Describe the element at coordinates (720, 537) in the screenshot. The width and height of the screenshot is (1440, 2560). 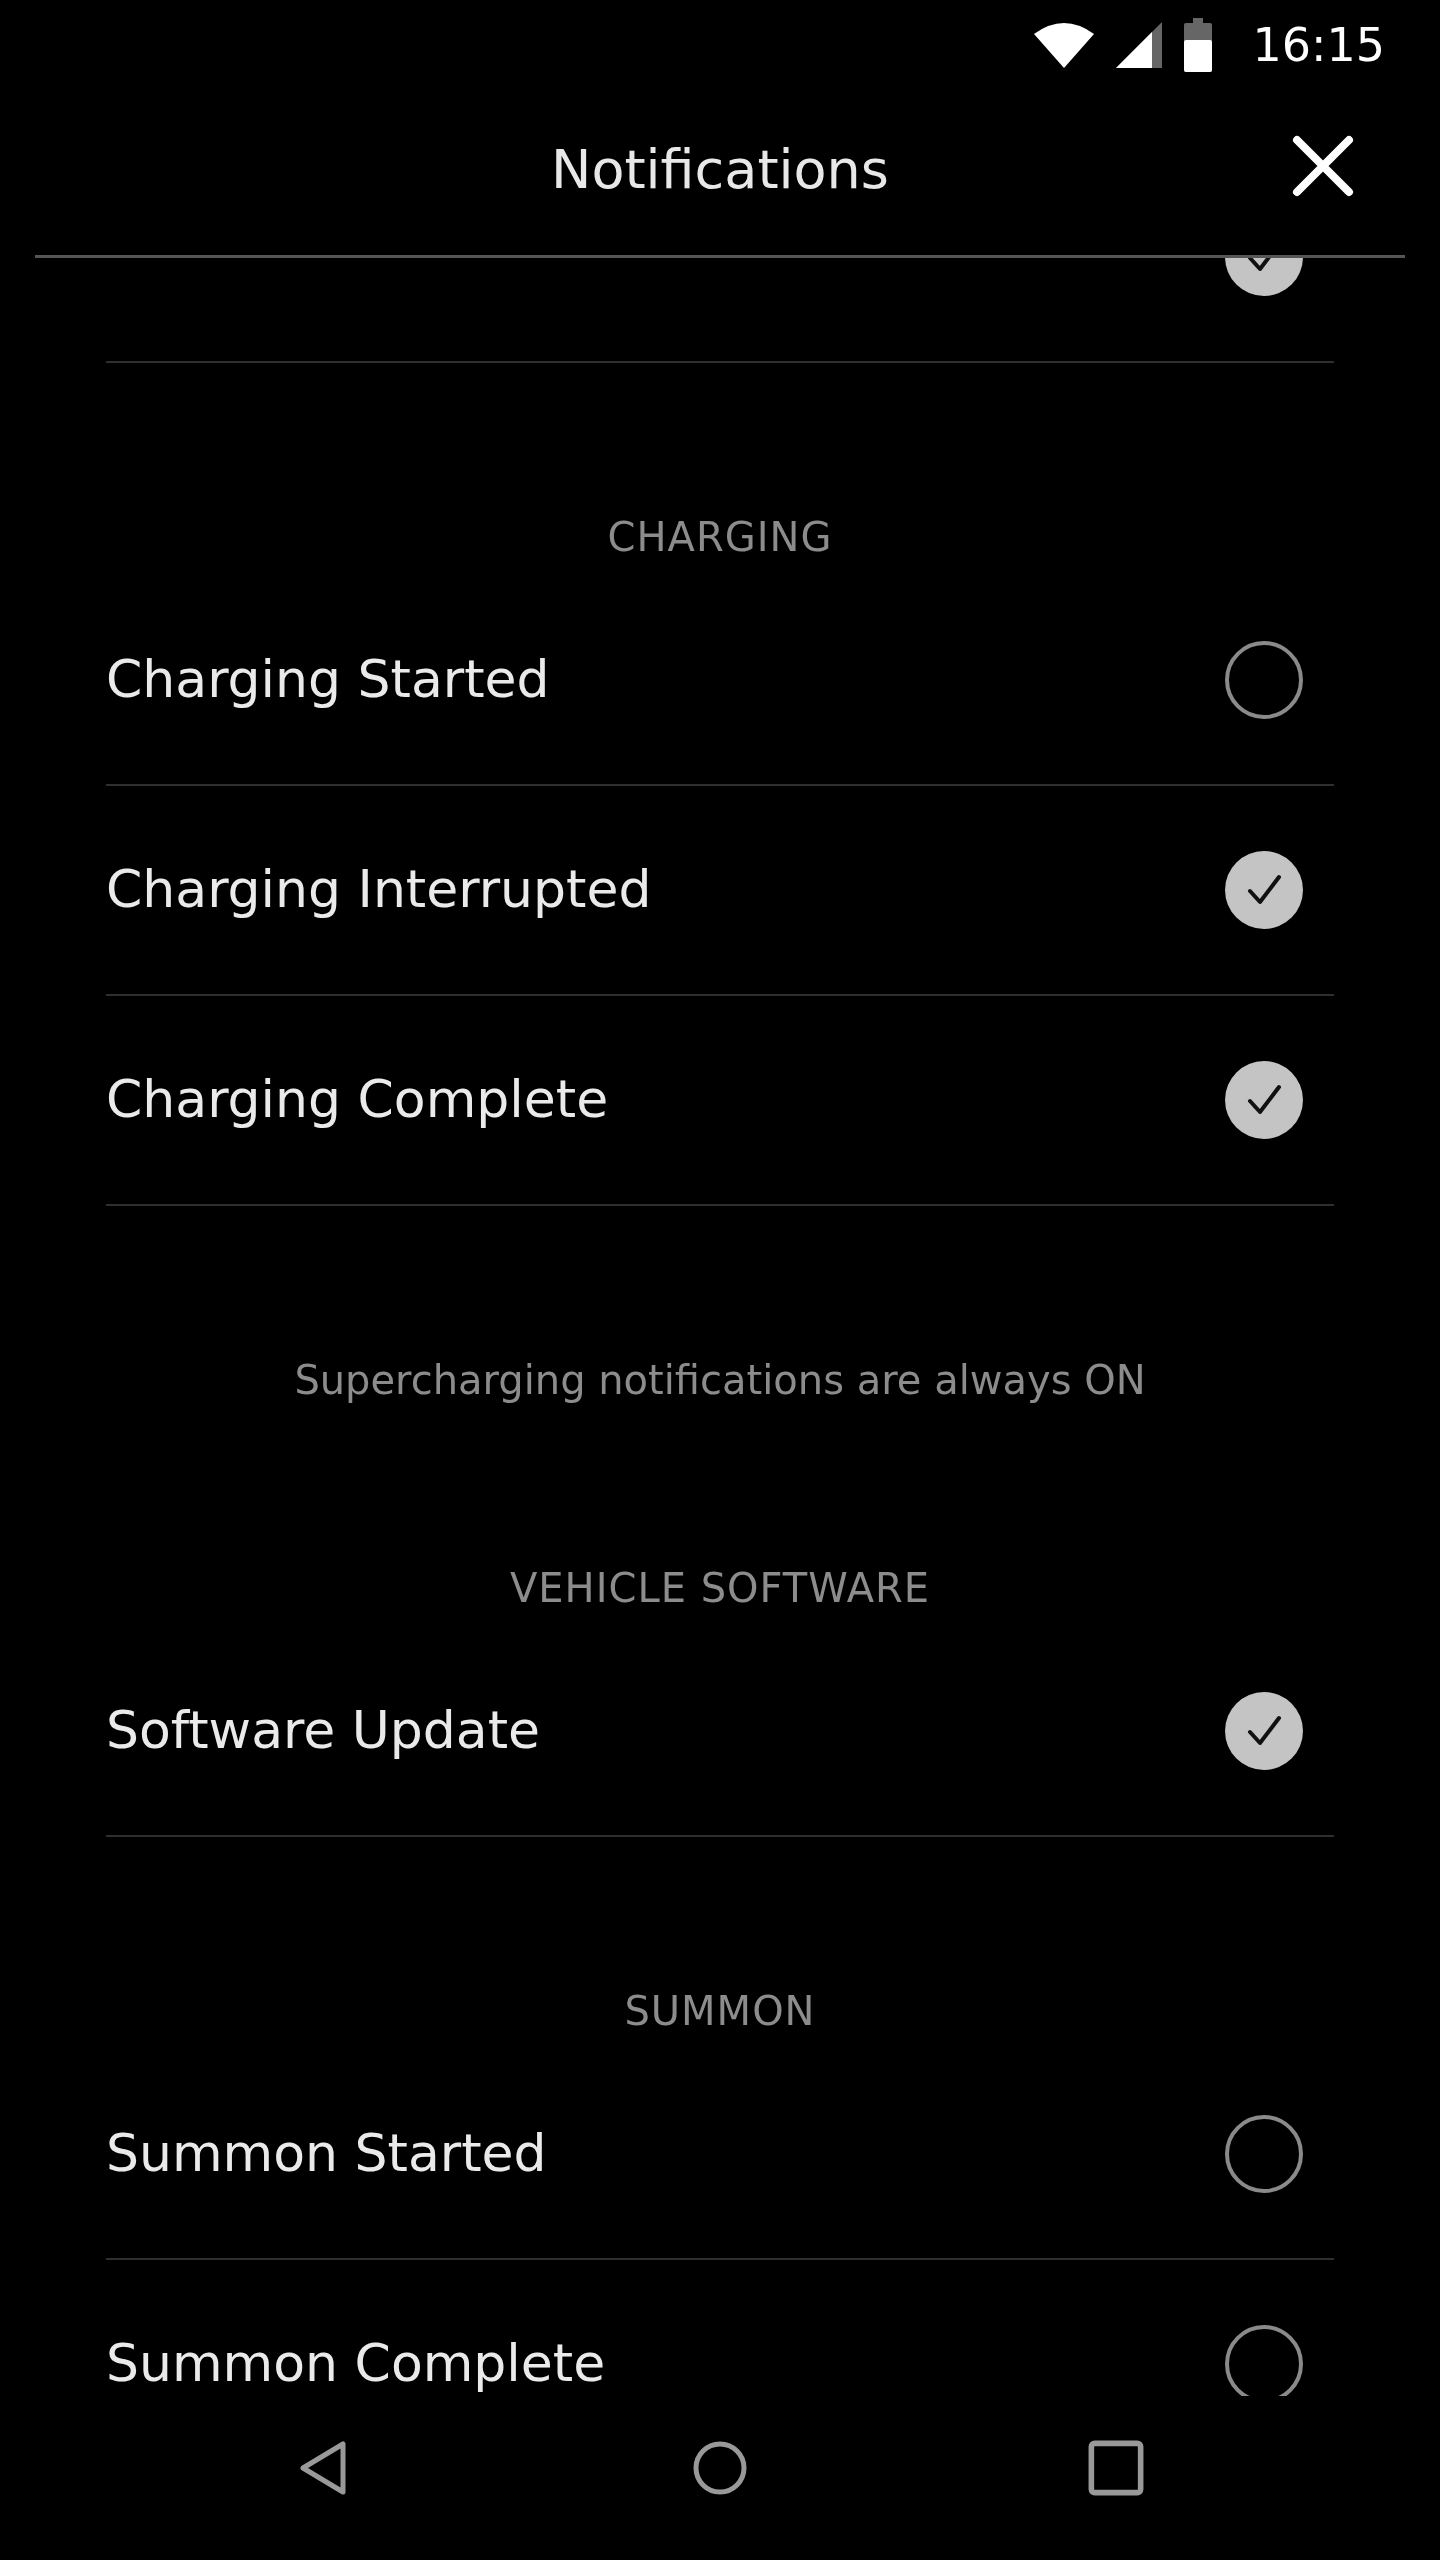
I see `section-heading: CHARGING` at that location.